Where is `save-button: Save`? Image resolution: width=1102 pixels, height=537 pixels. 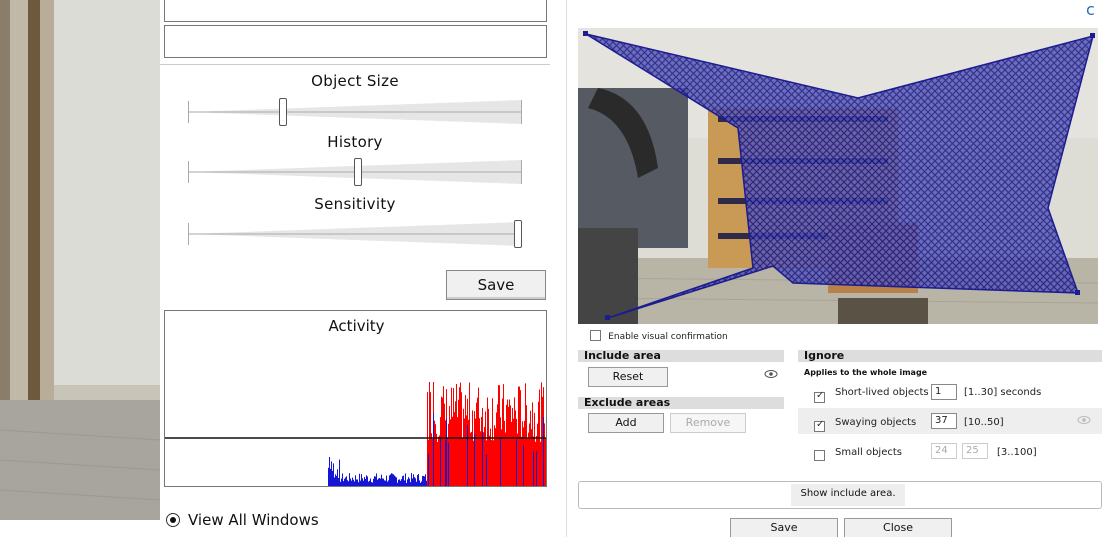
save-button: Save is located at coordinates (784, 527).